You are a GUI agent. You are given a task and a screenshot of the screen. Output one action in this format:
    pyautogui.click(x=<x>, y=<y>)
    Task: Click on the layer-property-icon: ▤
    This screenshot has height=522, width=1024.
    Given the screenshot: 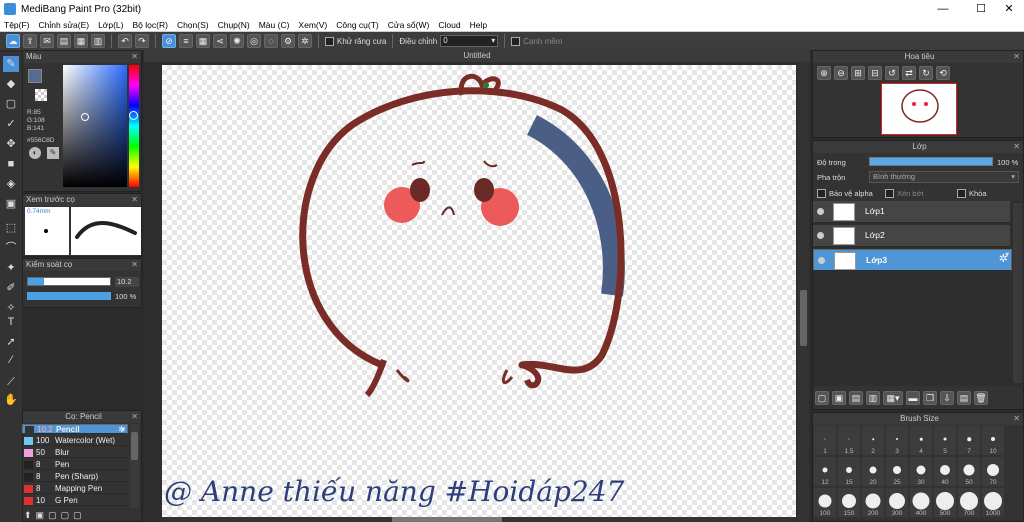 What is the action you would take?
    pyautogui.click(x=964, y=398)
    